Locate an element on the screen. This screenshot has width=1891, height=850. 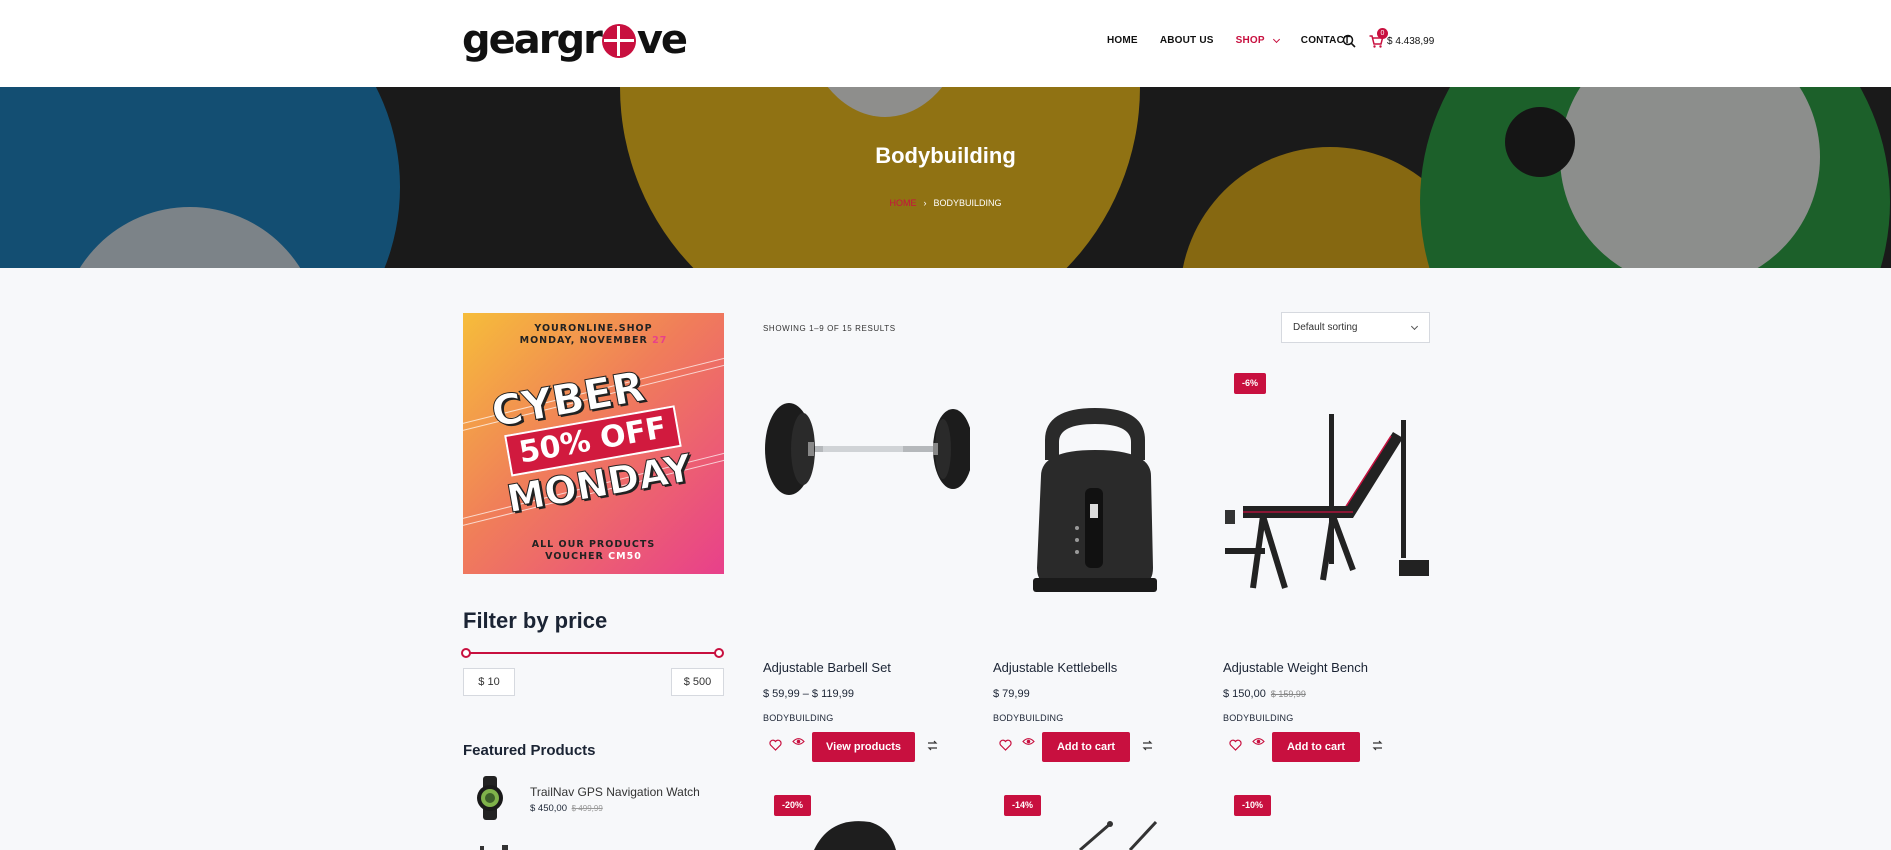
site-logo: geargr ve is located at coordinates (575, 40).